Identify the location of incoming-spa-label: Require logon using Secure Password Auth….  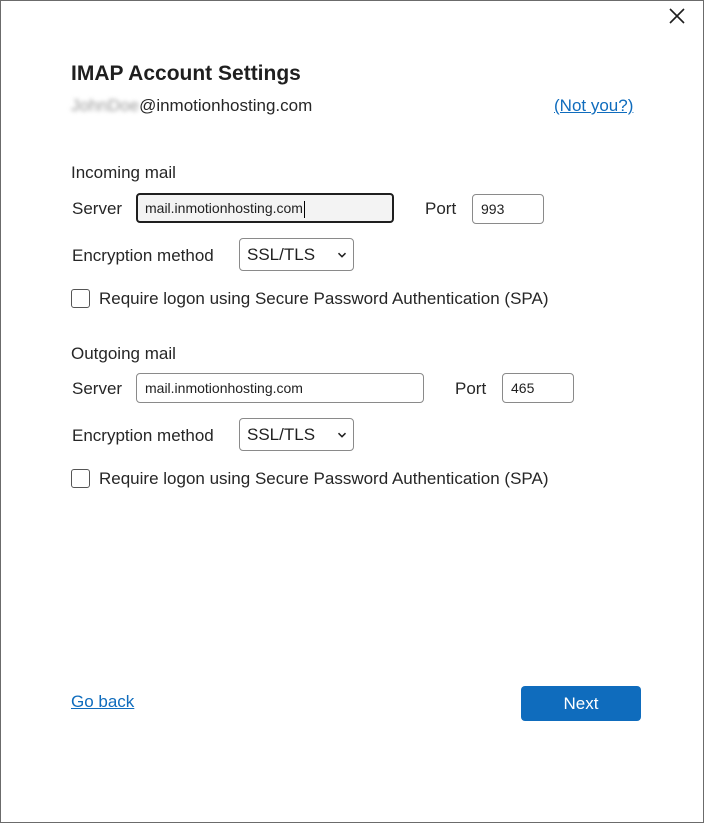
(324, 298).